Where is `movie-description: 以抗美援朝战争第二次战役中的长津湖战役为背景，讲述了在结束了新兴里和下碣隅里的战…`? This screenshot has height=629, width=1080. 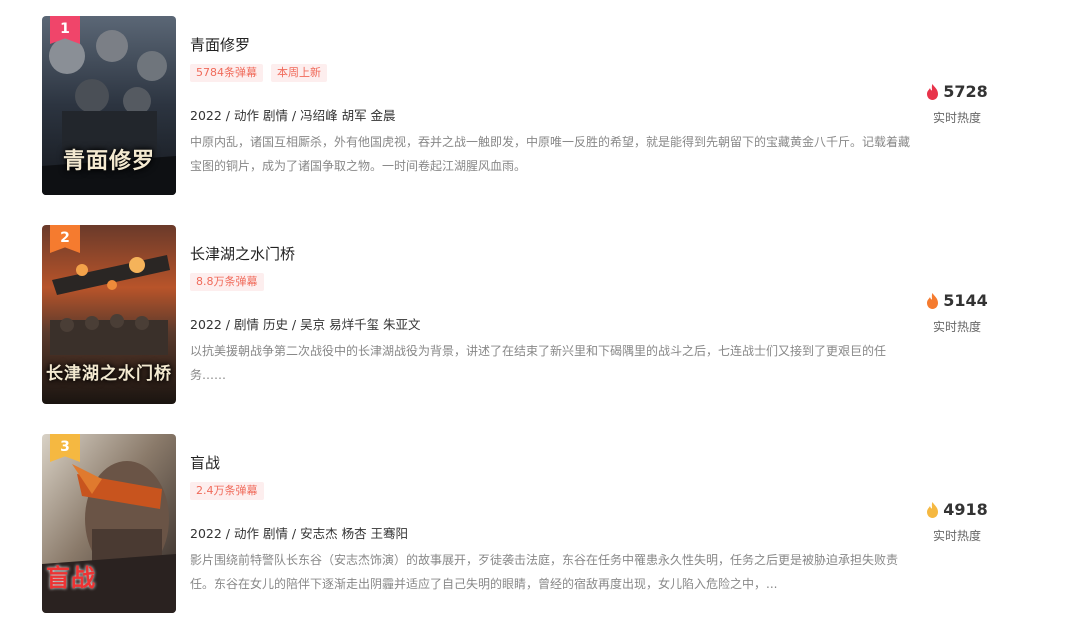 movie-description: 以抗美援朝战争第二次战役中的长津湖战役为背景，讲述了在结束了新兴里和下碣隅里的战… is located at coordinates (538, 363).